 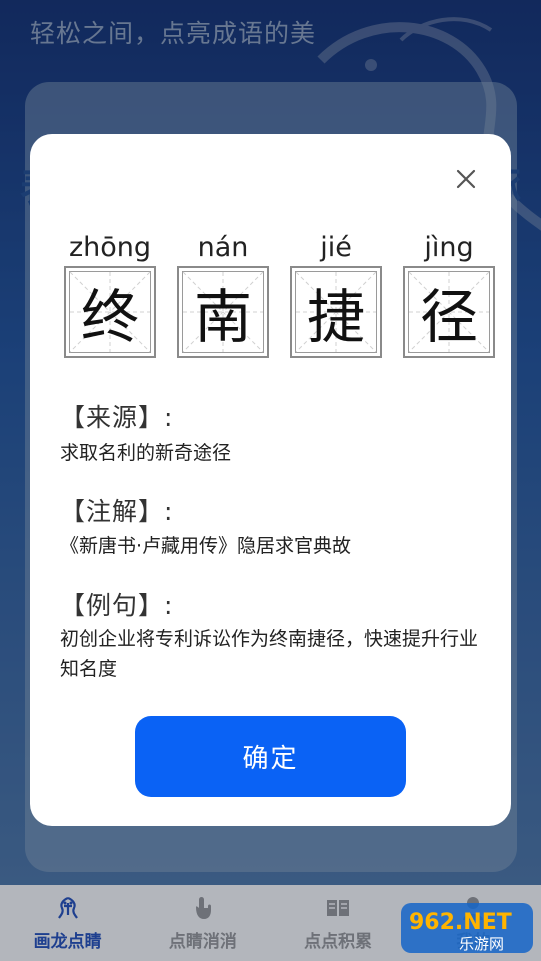 I want to click on idiom-character: 径, so click(x=448, y=317).